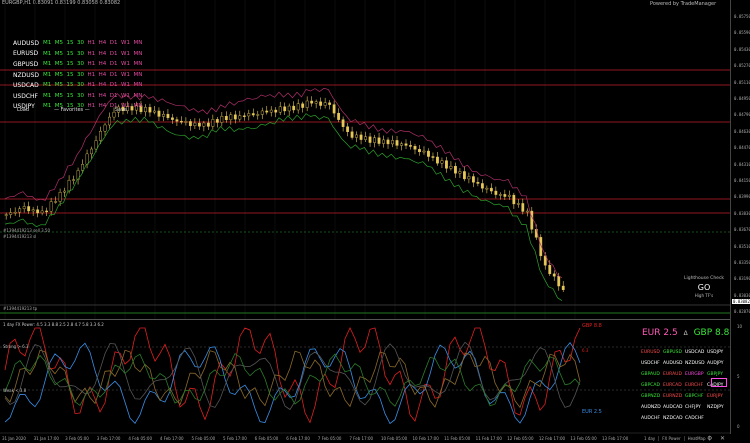 This screenshot has height=443, width=750. Describe the element at coordinates (28, 43) in the screenshot. I see `symbol-label: AUDUSD` at that location.